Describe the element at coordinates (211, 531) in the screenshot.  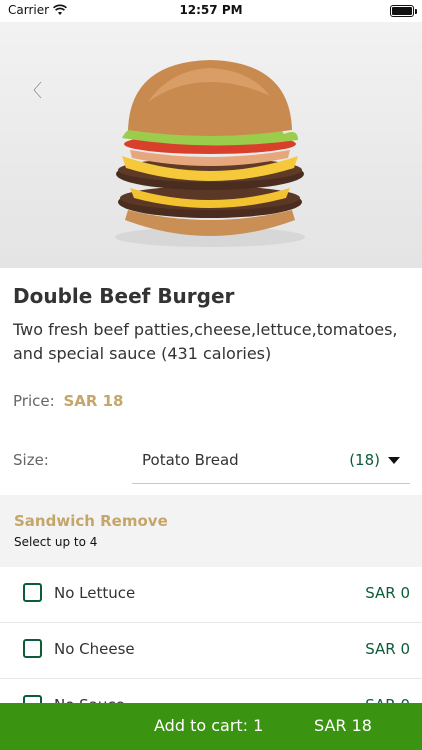
I see `modifier-group-header: Sandwich Remove Select up to 4` at that location.